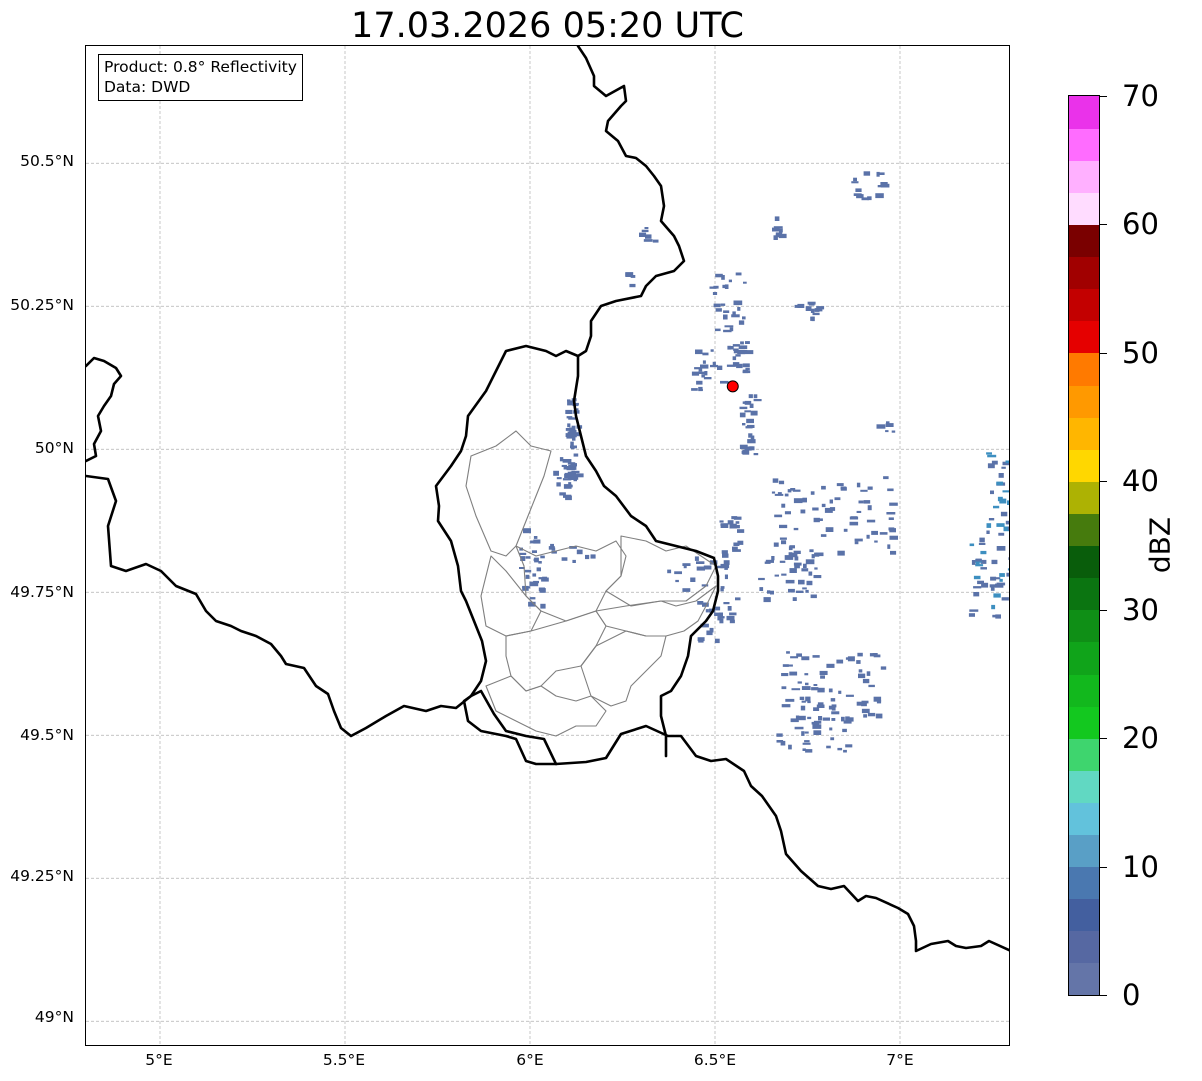 This screenshot has height=1081, width=1202. What do you see at coordinates (508, 493) in the screenshot?
I see `district-boundary` at bounding box center [508, 493].